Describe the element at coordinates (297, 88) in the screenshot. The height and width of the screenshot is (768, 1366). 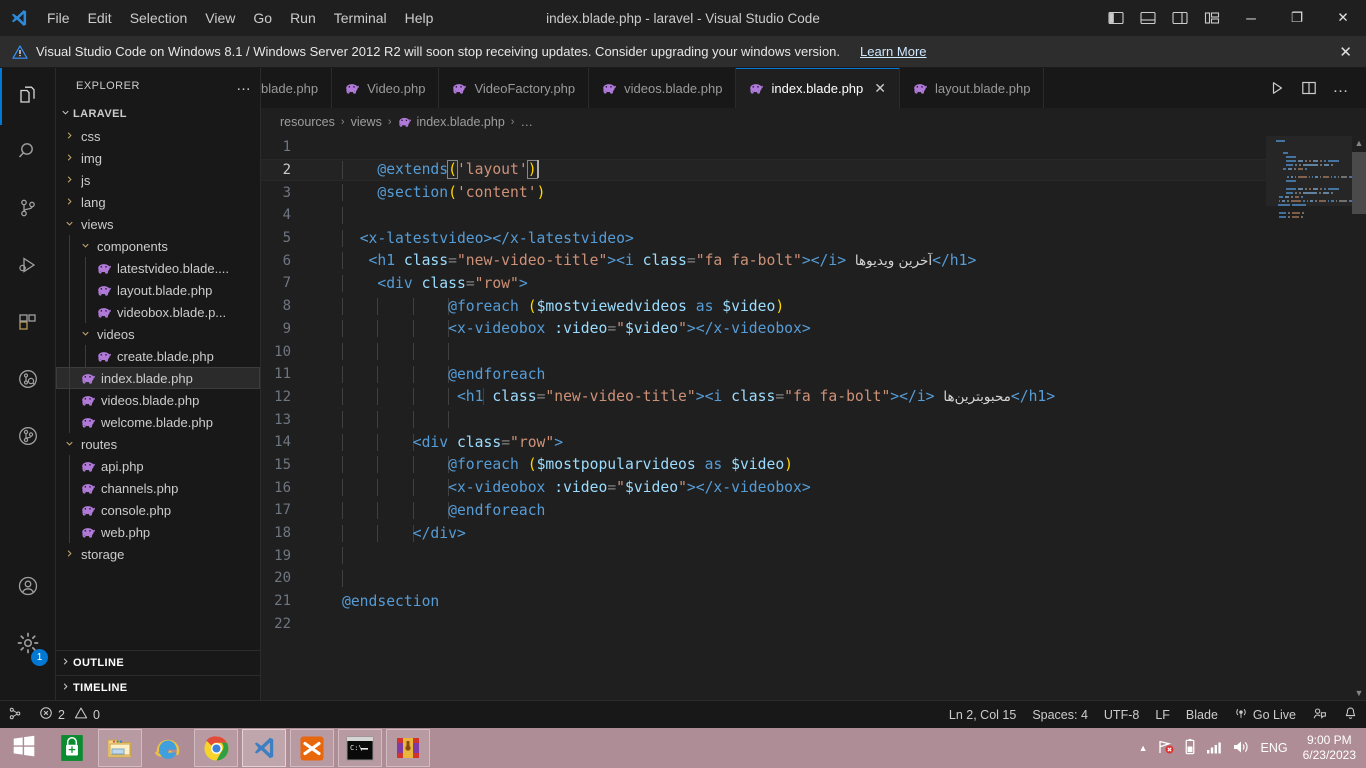
I see `editor-tab-blade-php: blade.php` at that location.